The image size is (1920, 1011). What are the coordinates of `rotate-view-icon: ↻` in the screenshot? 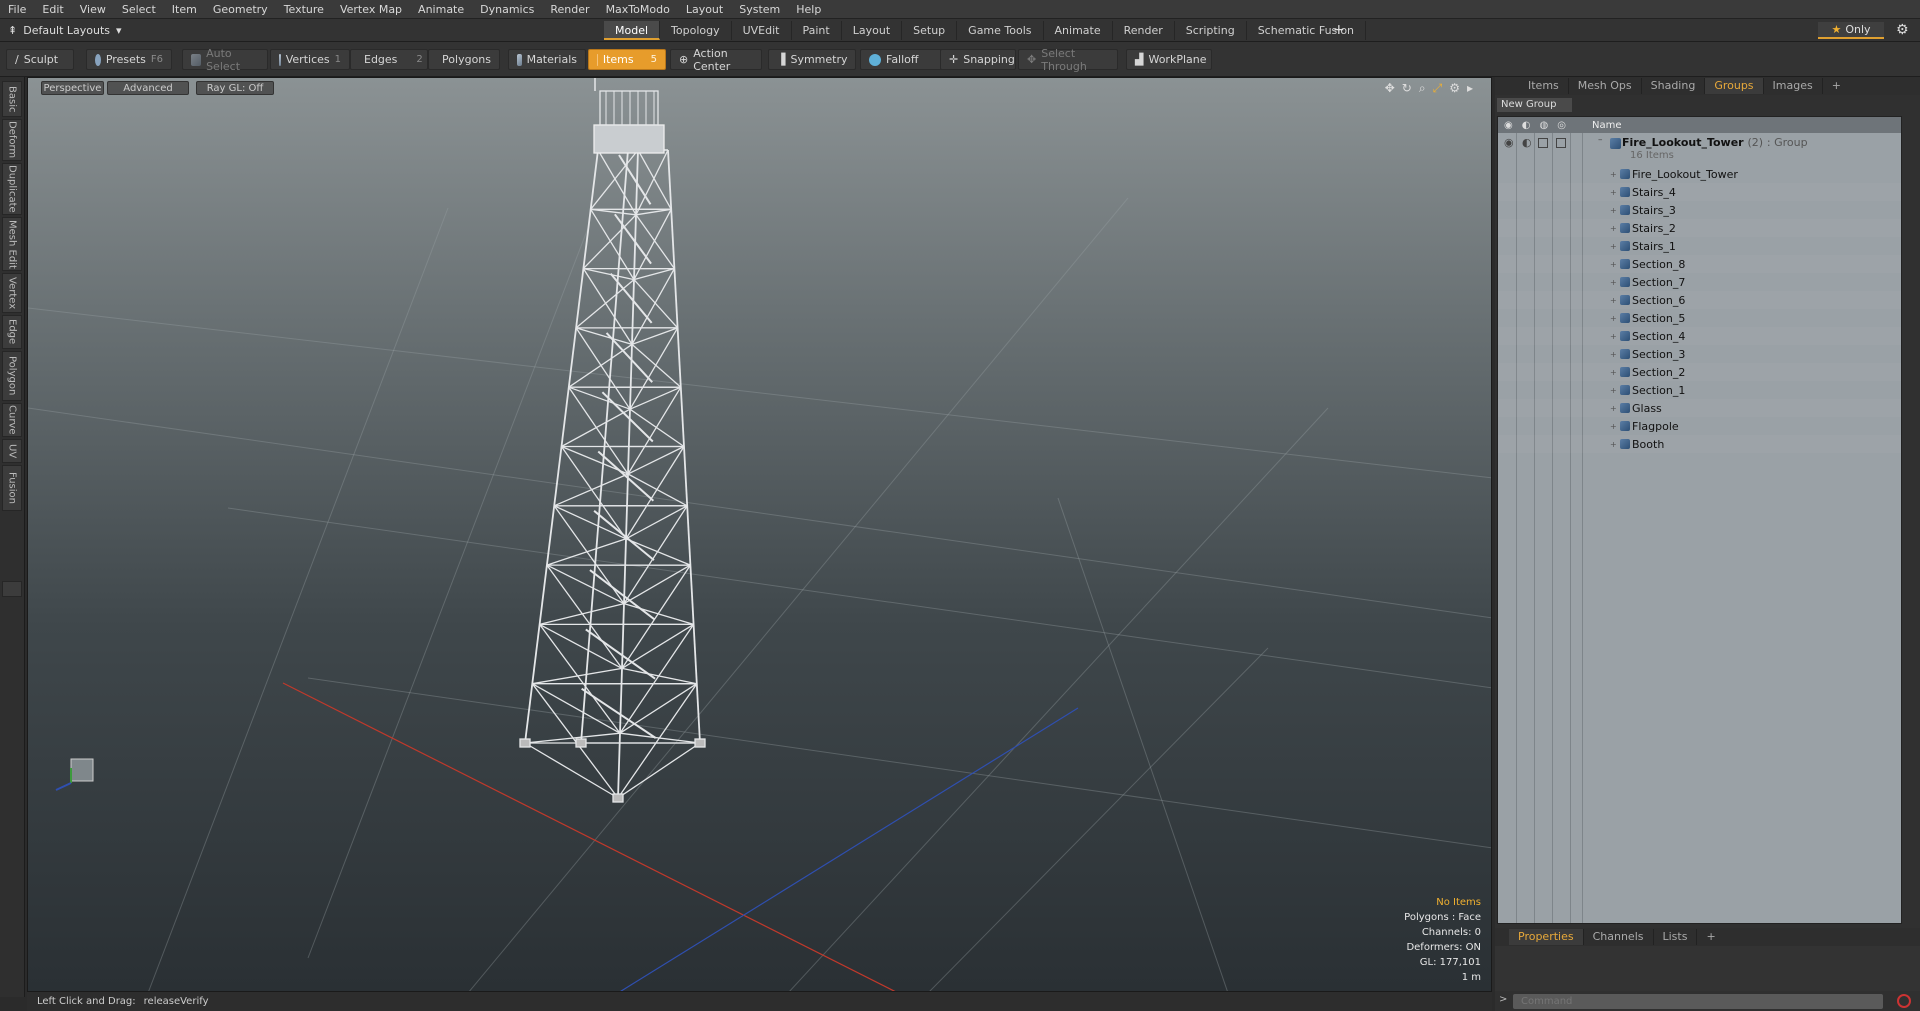 It's located at (1407, 88).